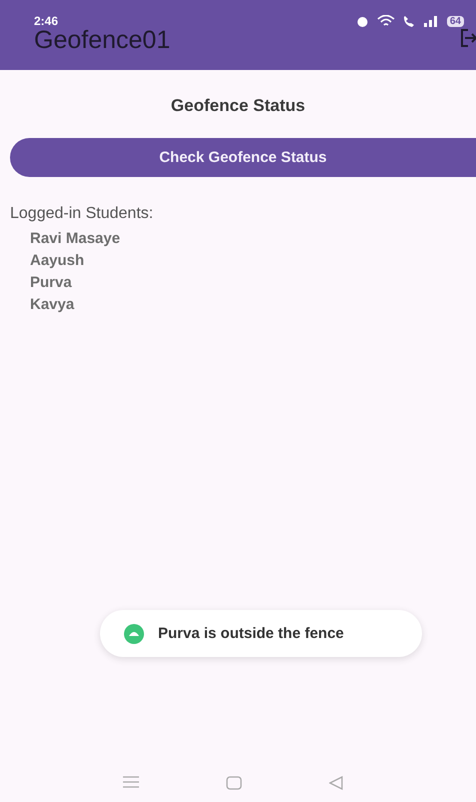 This screenshot has width=476, height=802. Describe the element at coordinates (385, 21) in the screenshot. I see `wifi-icon` at that location.